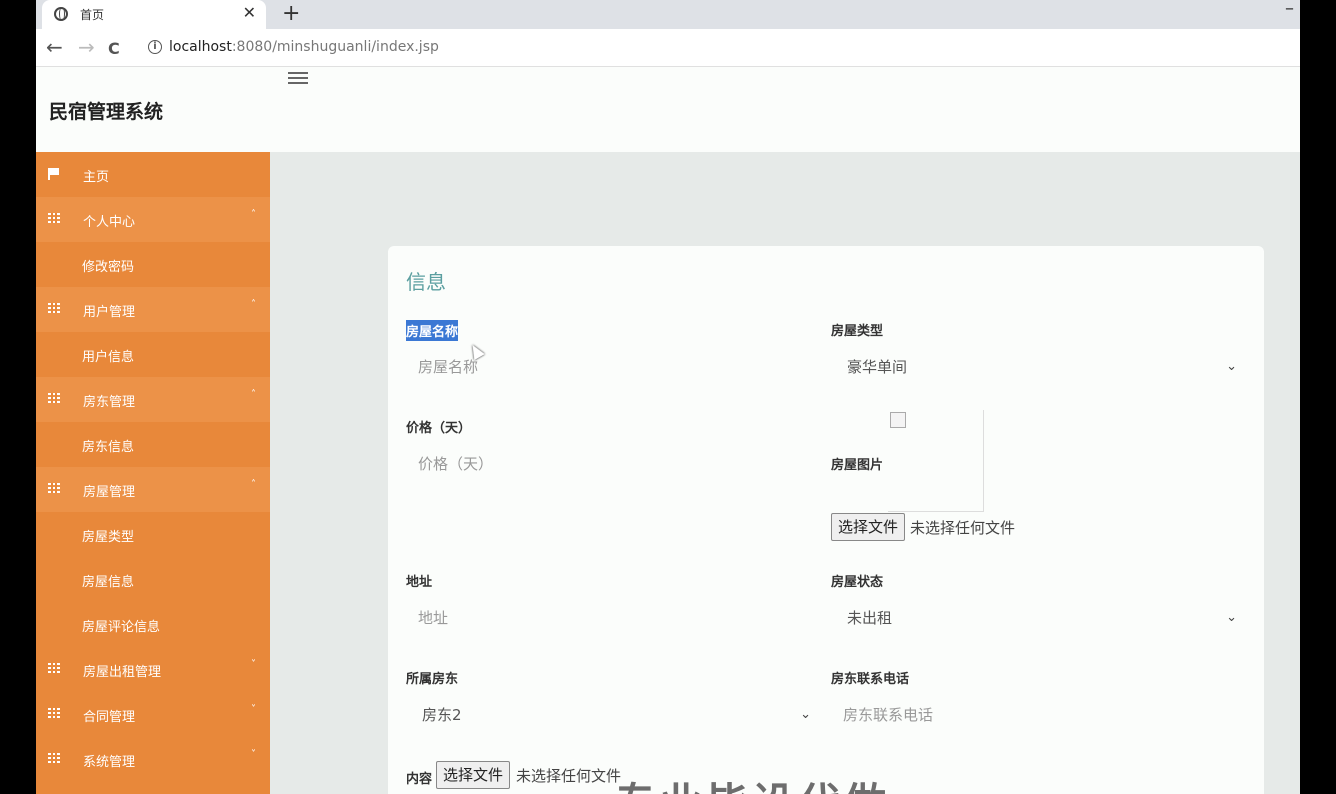  Describe the element at coordinates (108, 267) in the screenshot. I see `sidebar-item-label: 修改密码` at that location.